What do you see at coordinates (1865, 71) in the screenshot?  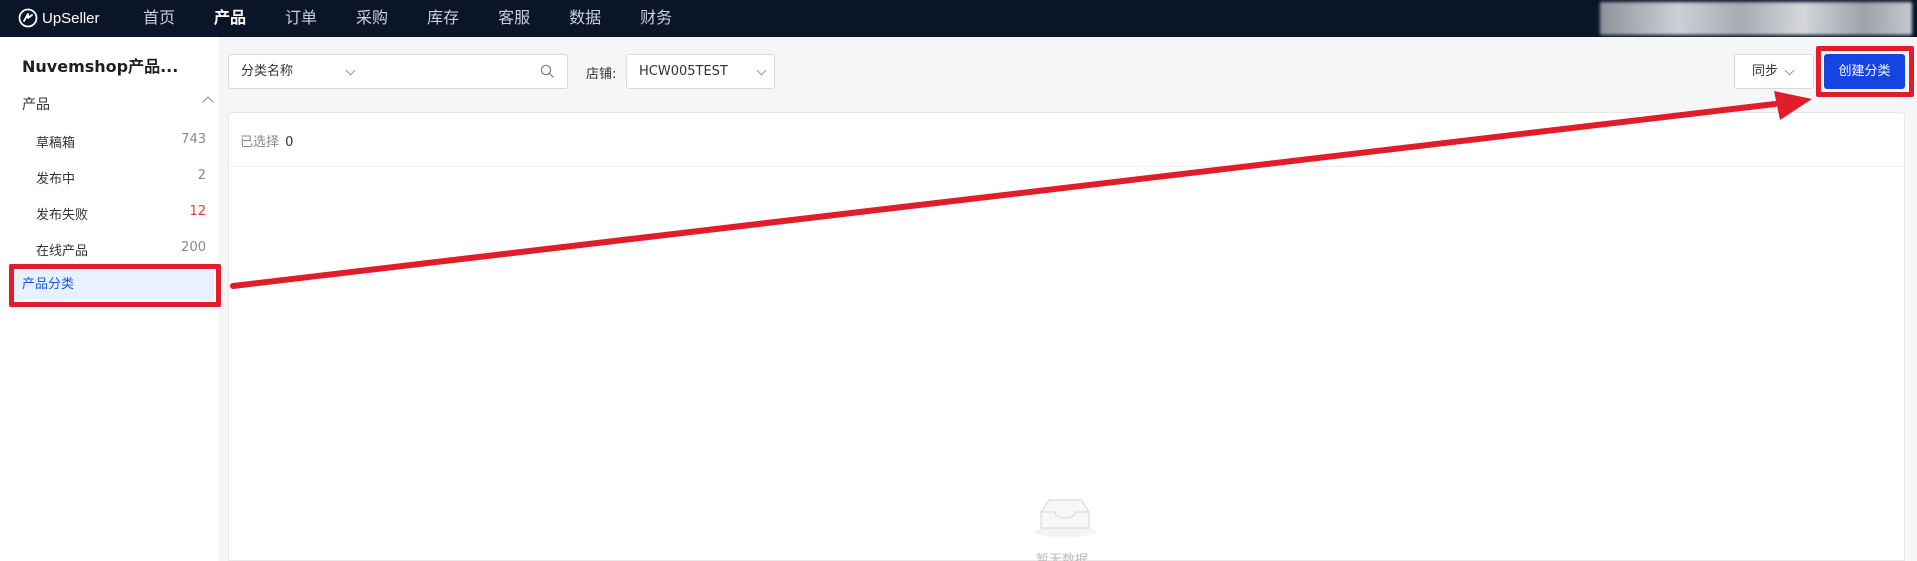 I see `create-button-highlight-box` at bounding box center [1865, 71].